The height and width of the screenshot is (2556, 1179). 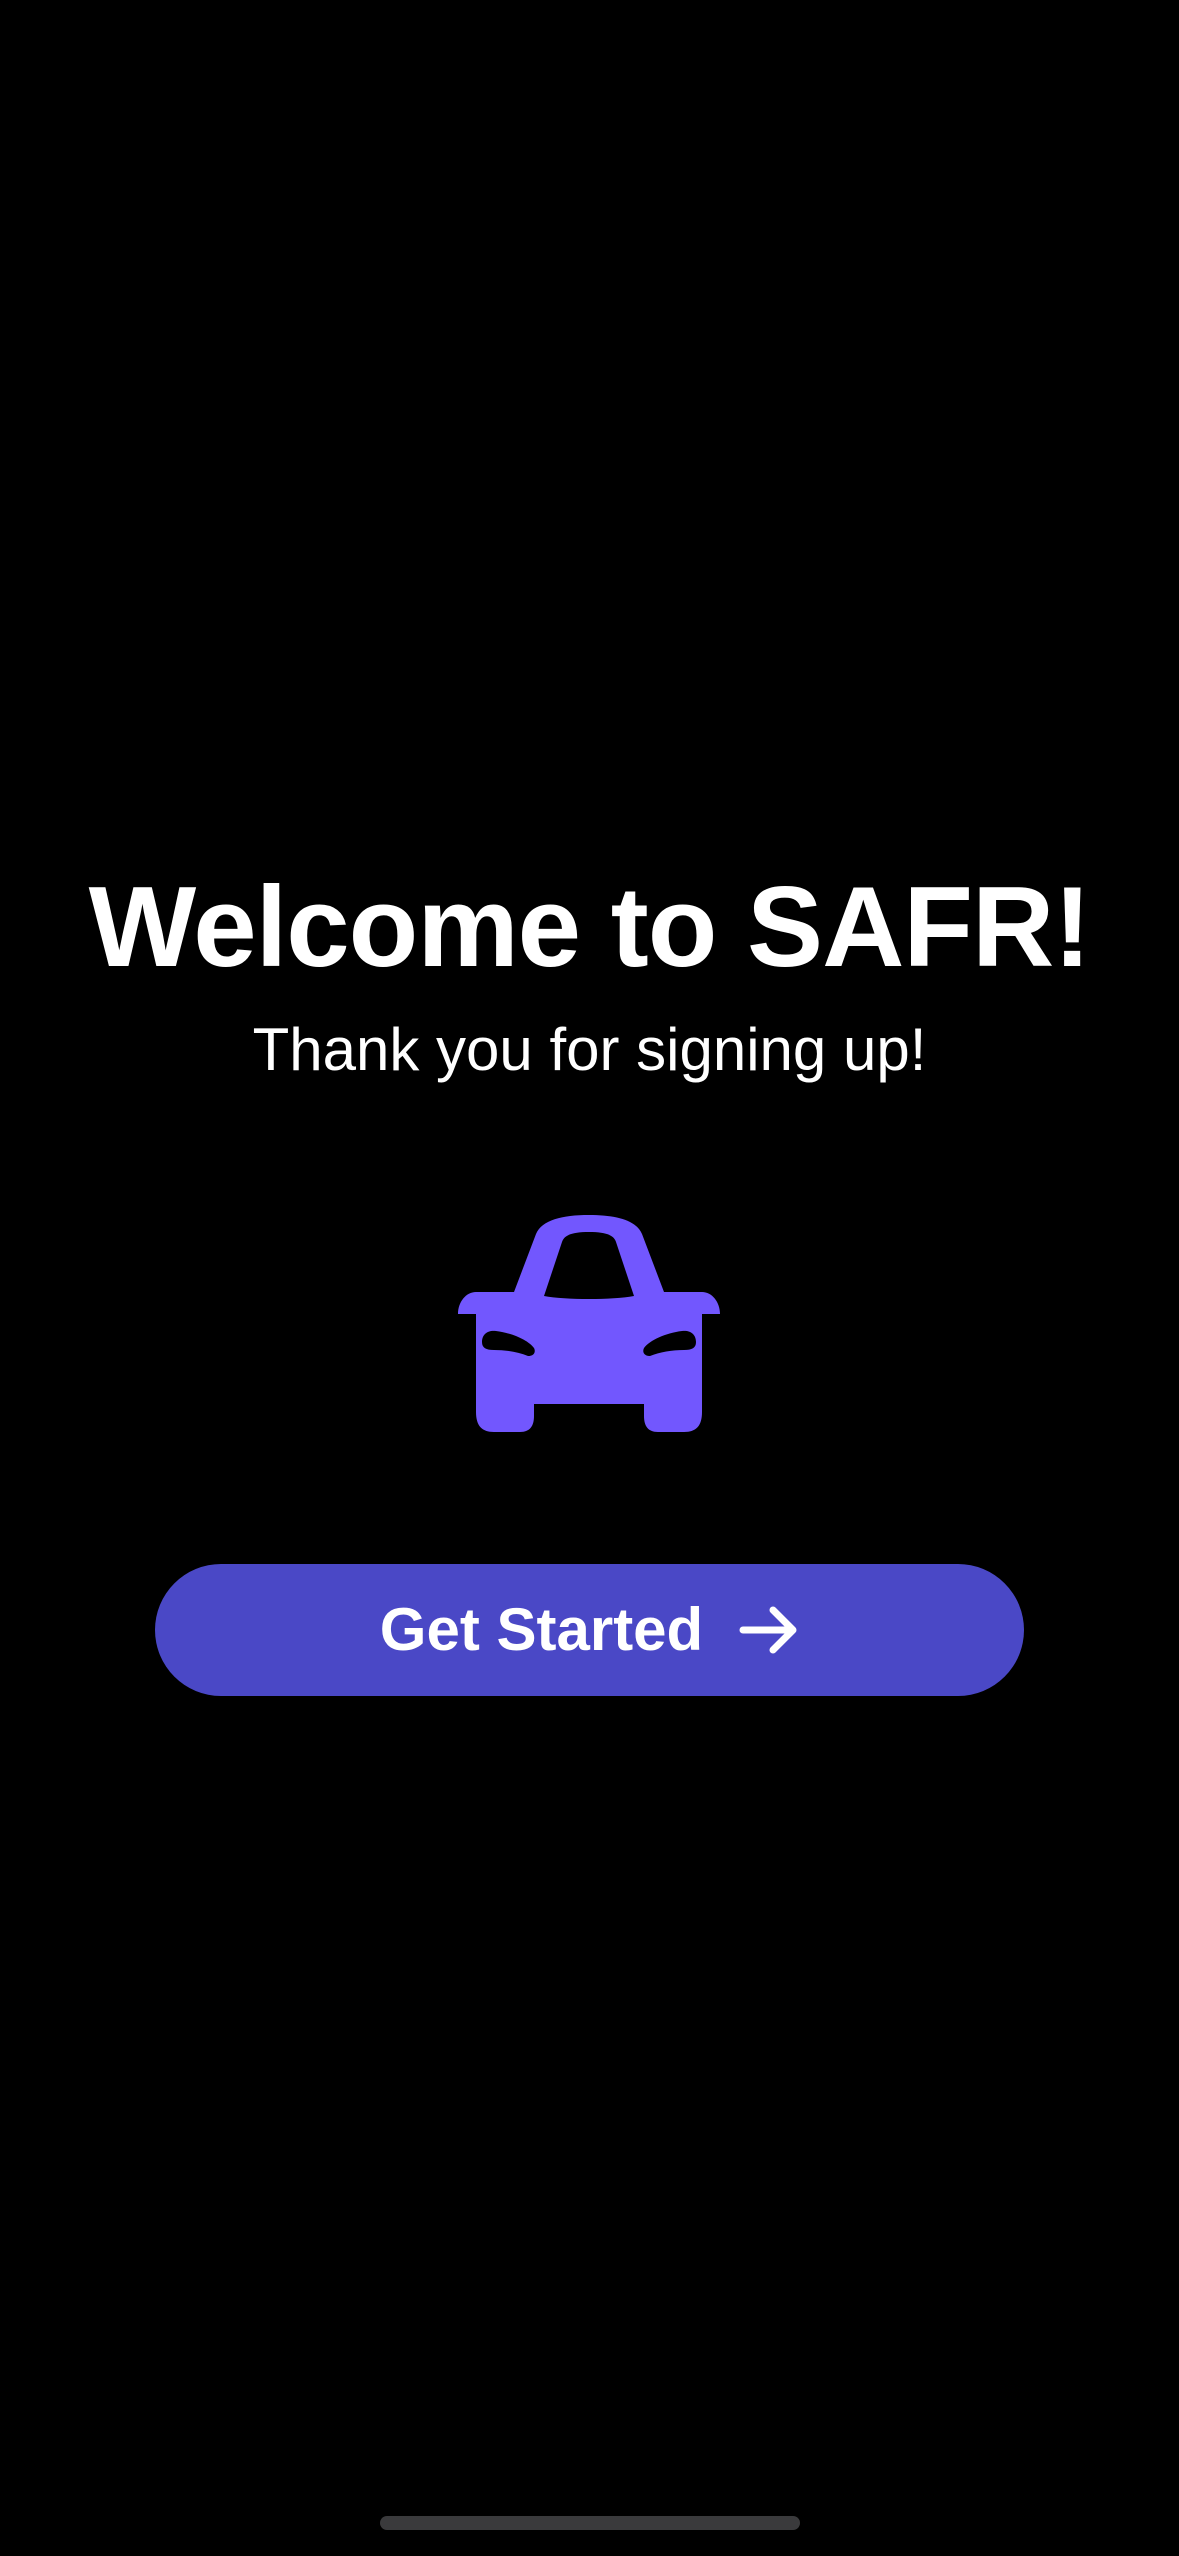 I want to click on get-started-button: Get Started, so click(x=589, y=1630).